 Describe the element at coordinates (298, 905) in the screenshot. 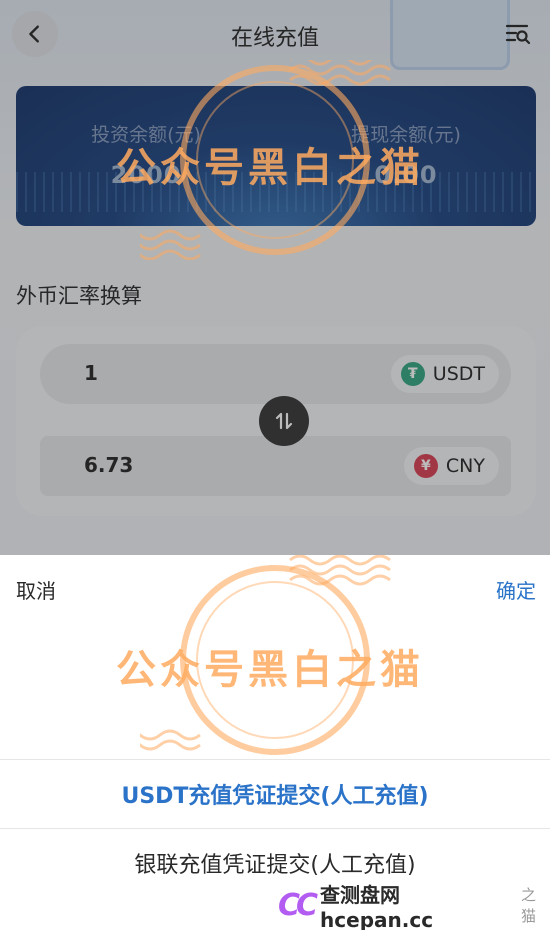

I see `brand-logo-icon: CC` at that location.